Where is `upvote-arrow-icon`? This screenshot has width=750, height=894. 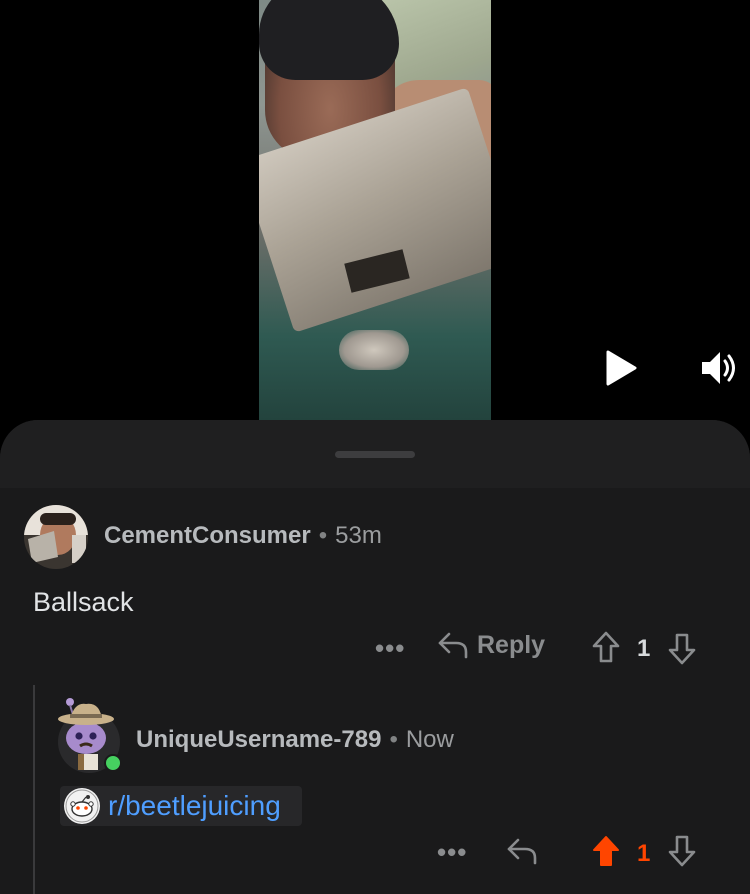
upvote-arrow-icon is located at coordinates (606, 647).